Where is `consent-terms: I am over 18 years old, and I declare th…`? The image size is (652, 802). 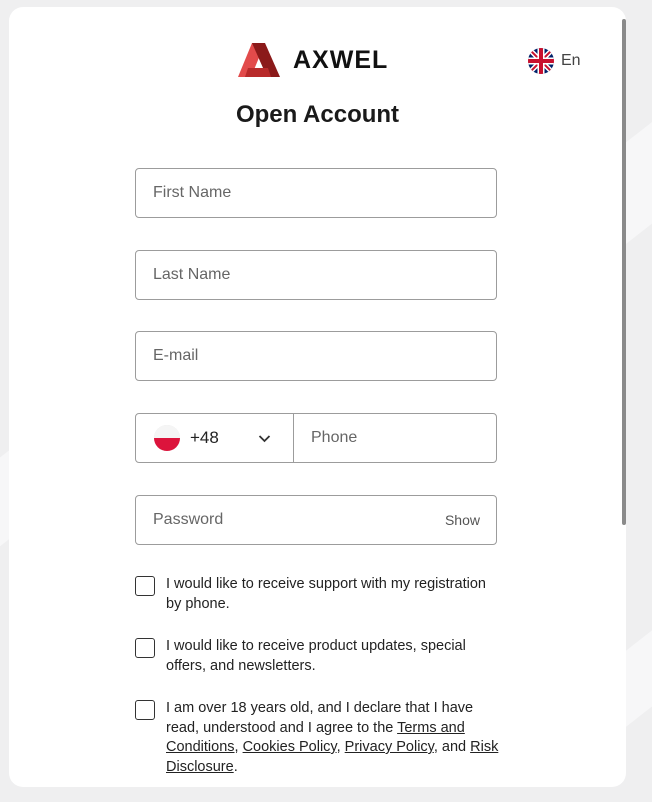
consent-terms: I am over 18 years old, and I declare th… is located at coordinates (320, 738).